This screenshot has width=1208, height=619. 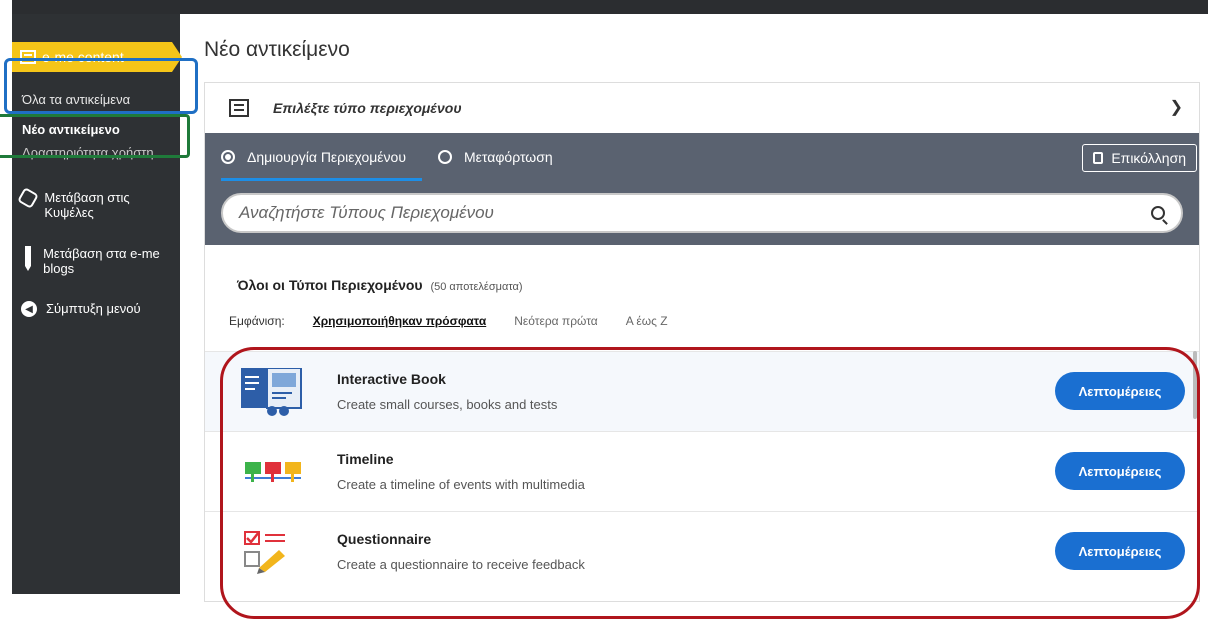 I want to click on sidebar-collapse-label: Σύμπτυξη μενού, so click(x=93, y=308).